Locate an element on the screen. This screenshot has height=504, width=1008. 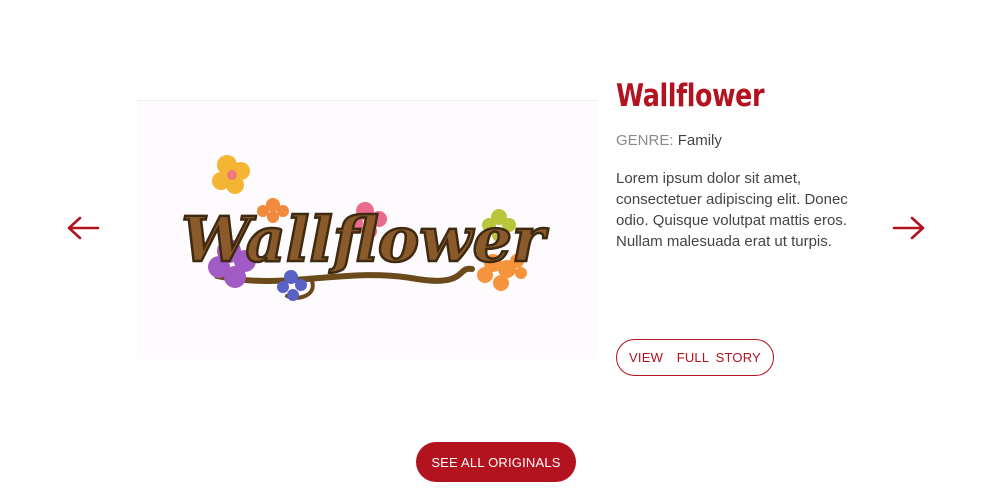
arrow-right-icon is located at coordinates (908, 228).